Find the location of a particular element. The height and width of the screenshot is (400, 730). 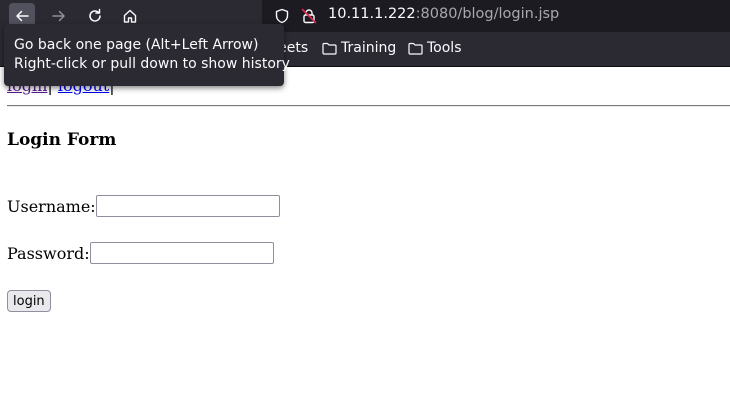

username-row: Username: is located at coordinates (143, 206).